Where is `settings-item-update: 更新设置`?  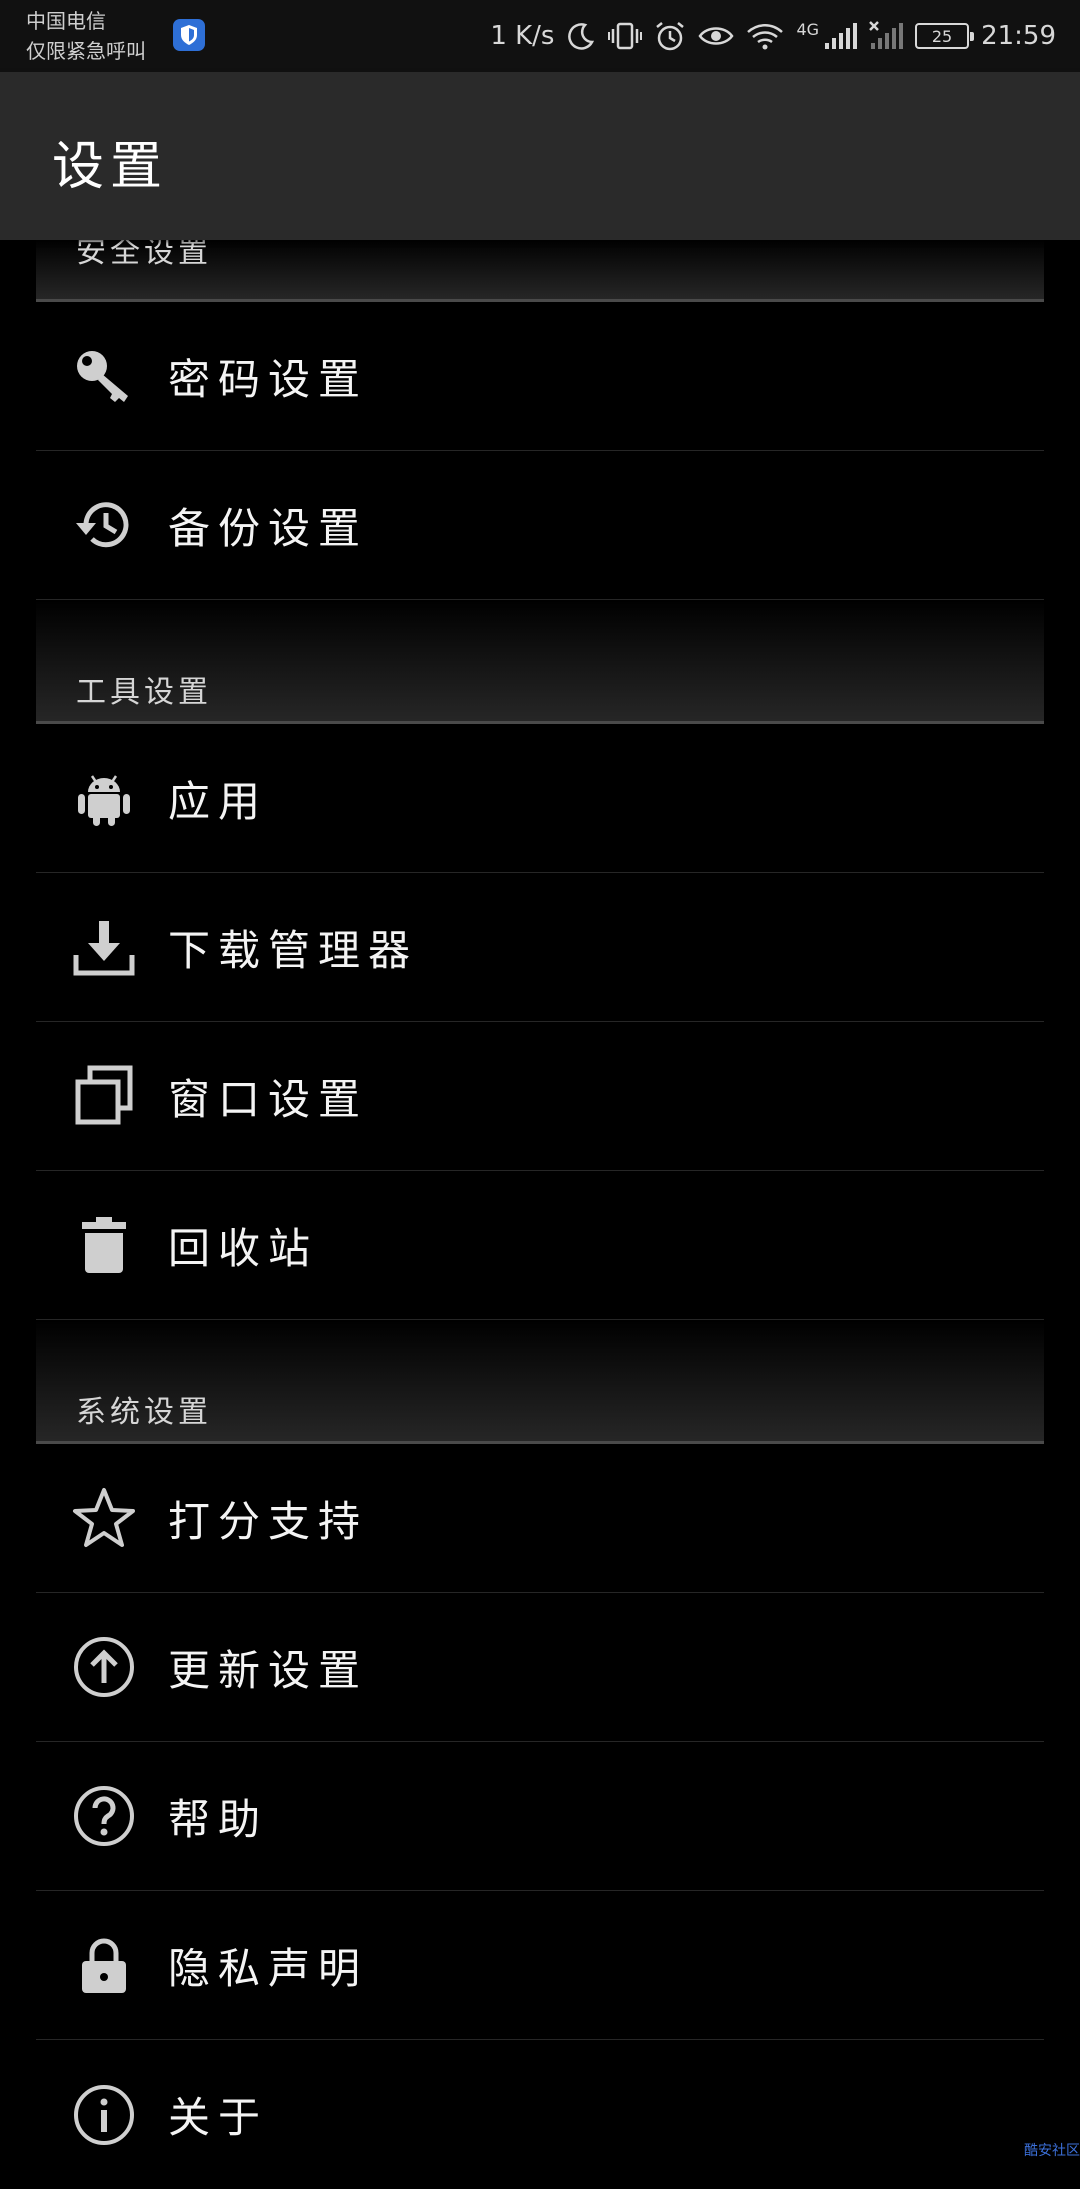
settings-item-update: 更新设置 is located at coordinates (540, 1667).